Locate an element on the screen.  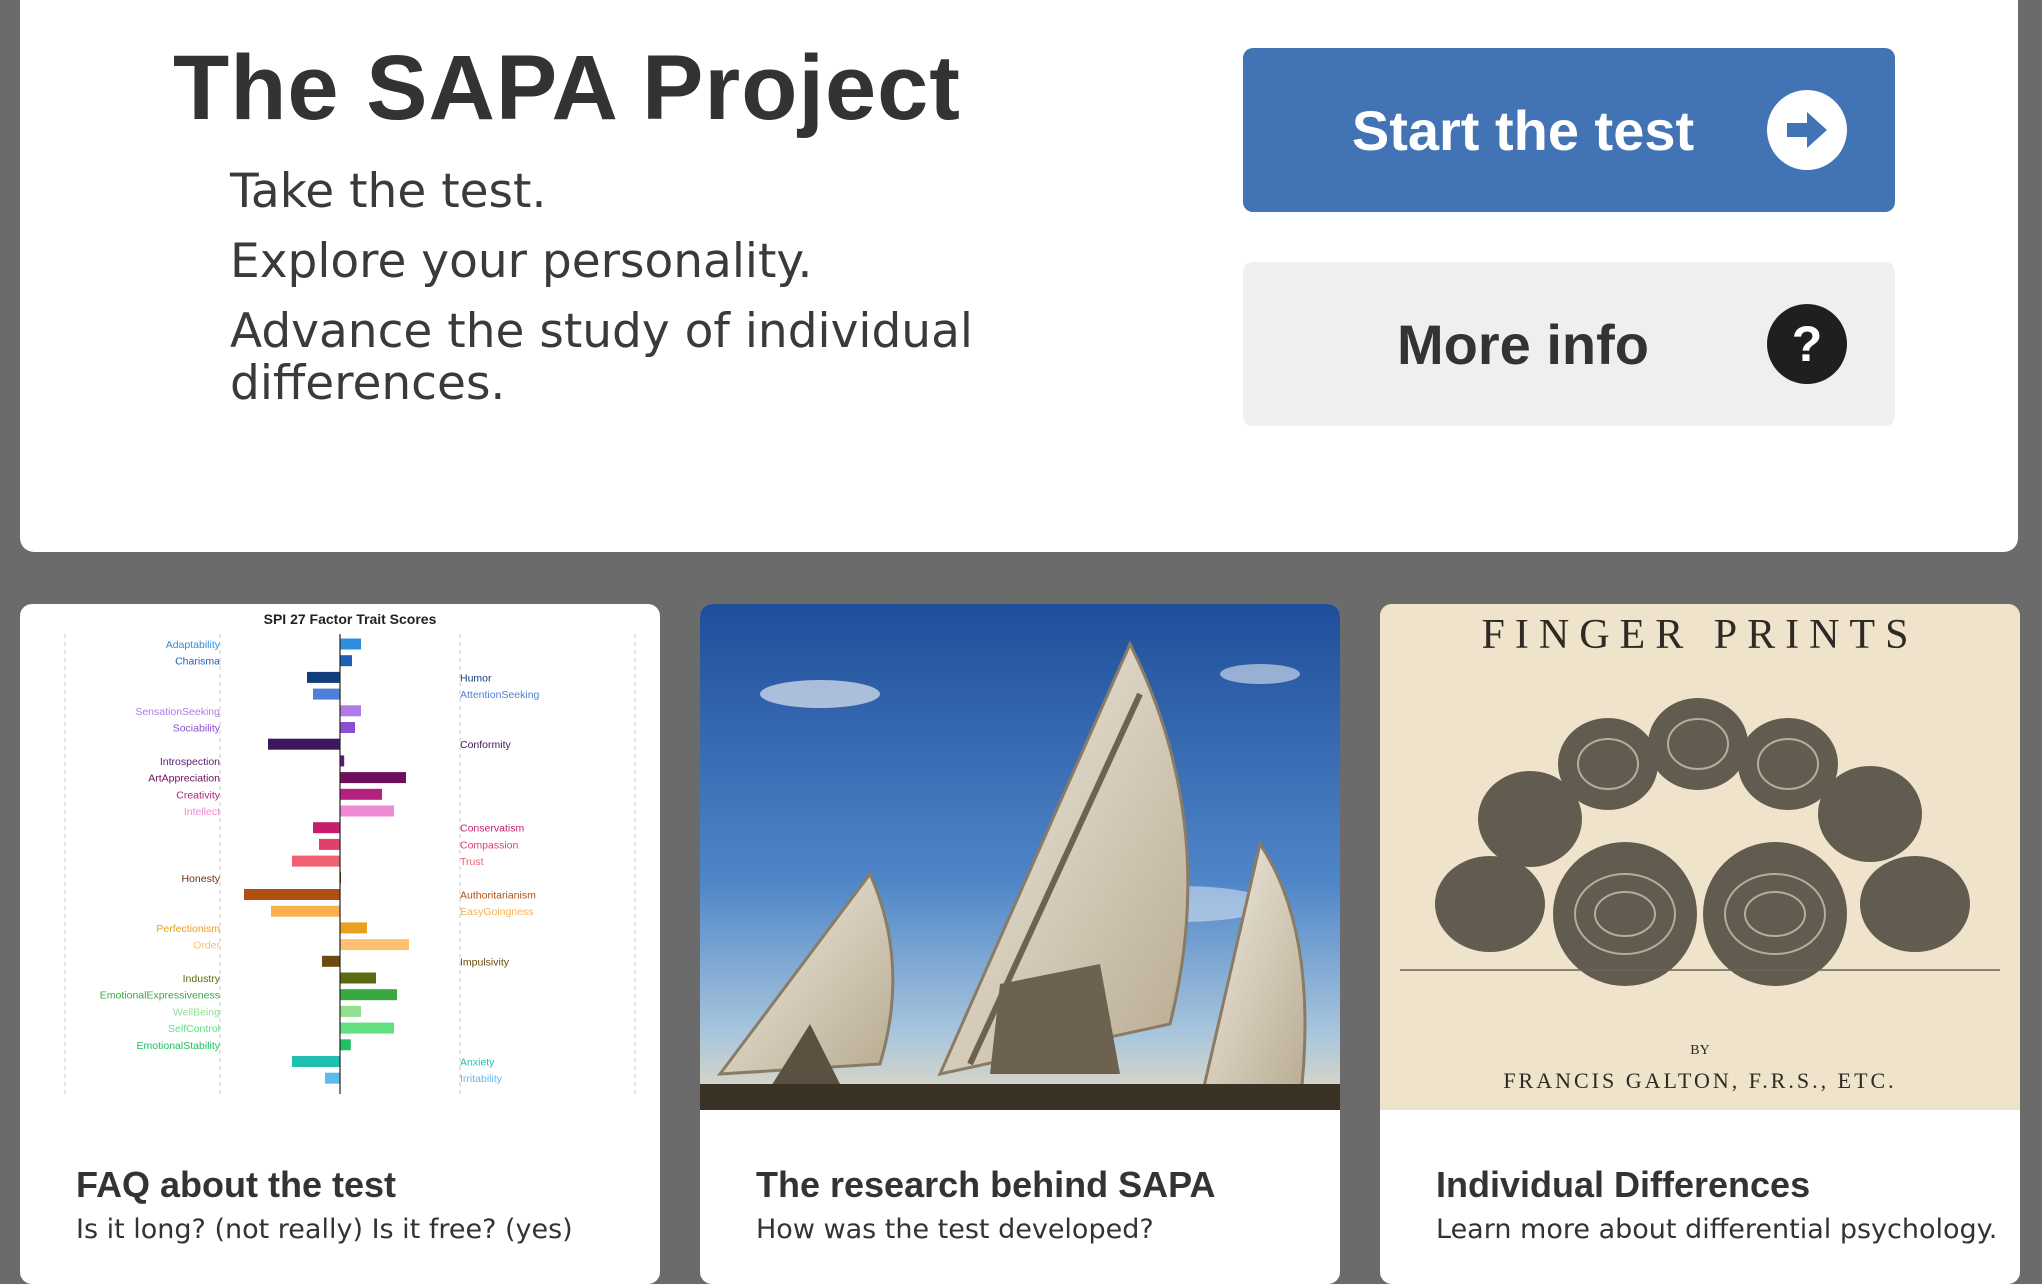
chart-label-anxiety: Anxiety is located at coordinates (477, 1063).